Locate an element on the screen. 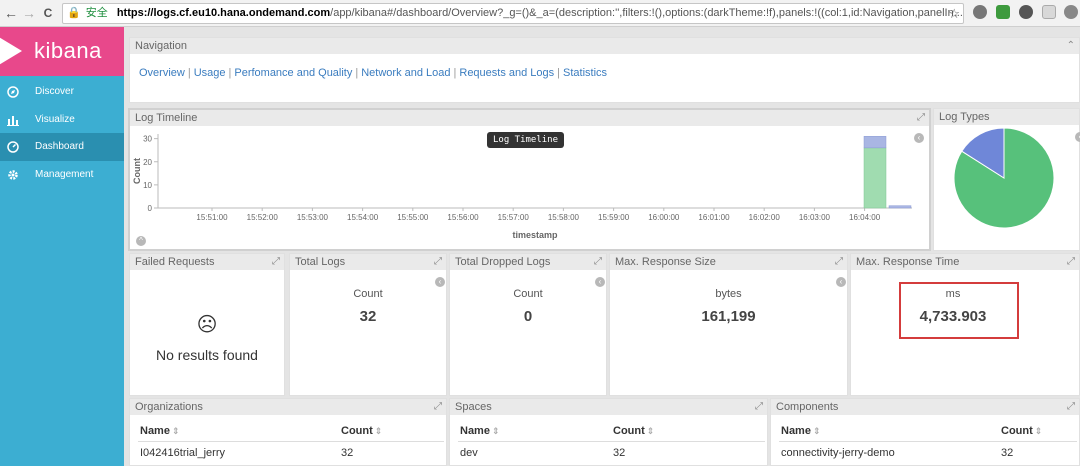  column-header-text: Name is located at coordinates (475, 431).